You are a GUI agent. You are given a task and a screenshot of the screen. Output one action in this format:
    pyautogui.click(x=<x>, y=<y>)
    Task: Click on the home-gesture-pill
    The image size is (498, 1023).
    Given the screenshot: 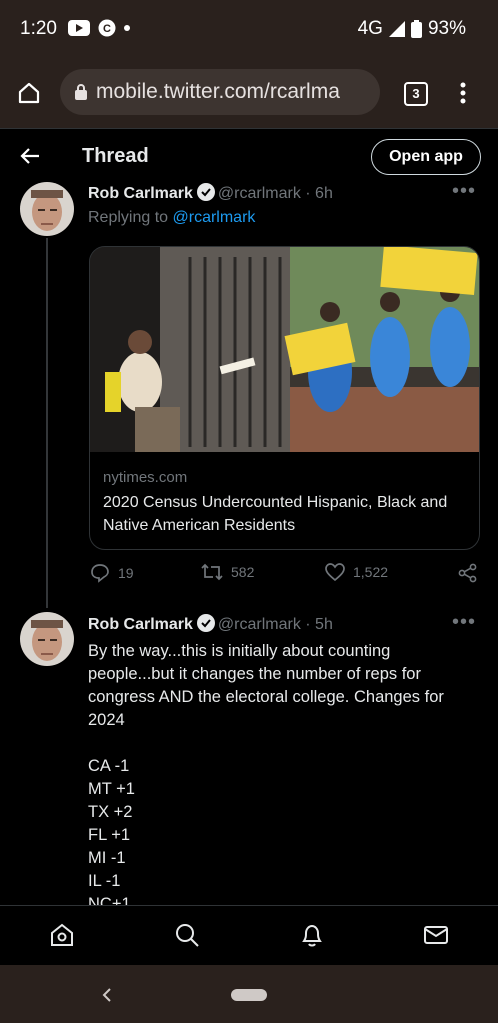 What is the action you would take?
    pyautogui.click(x=249, y=995)
    